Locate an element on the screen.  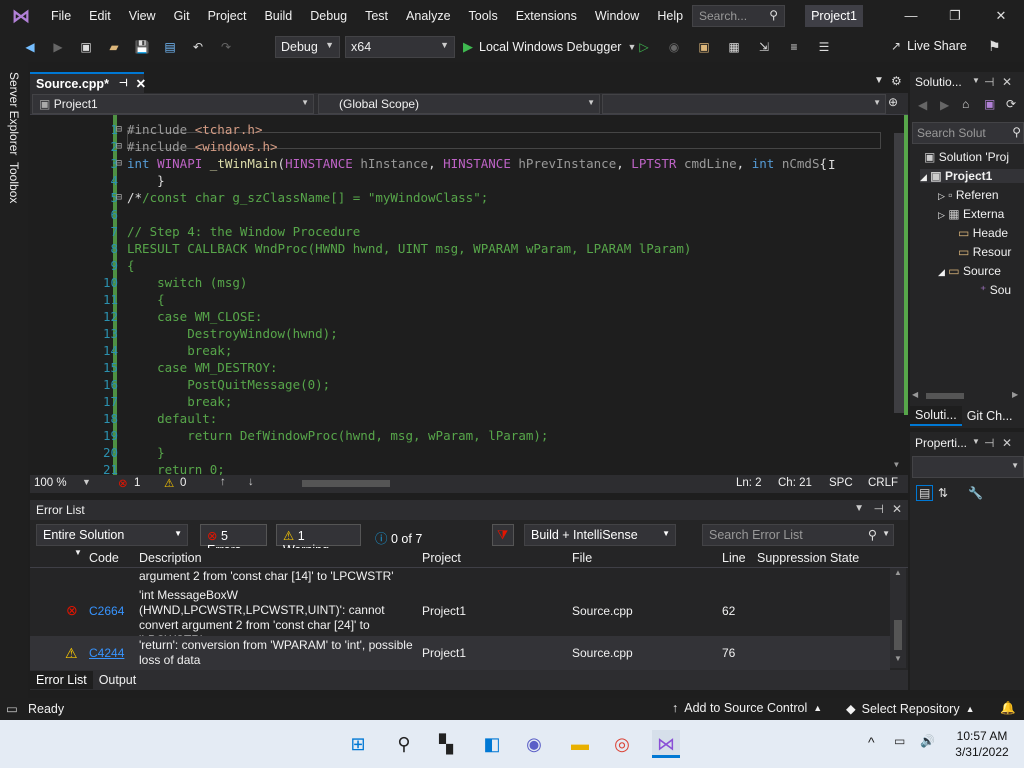
save-all-icon: ▤ is located at coordinates (170, 47).